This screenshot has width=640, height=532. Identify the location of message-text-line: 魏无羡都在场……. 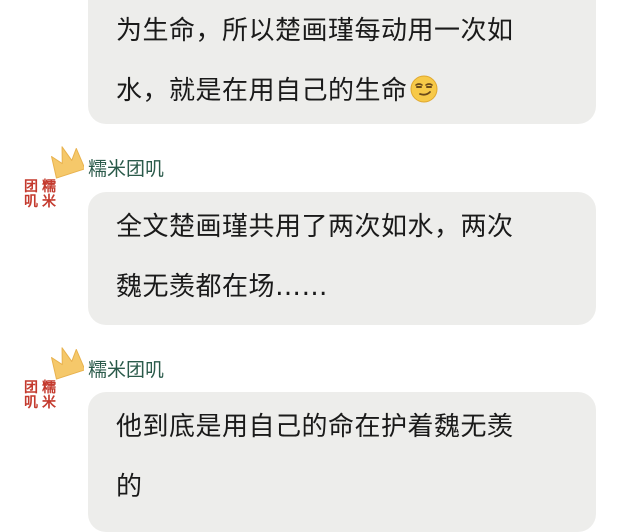
(222, 287).